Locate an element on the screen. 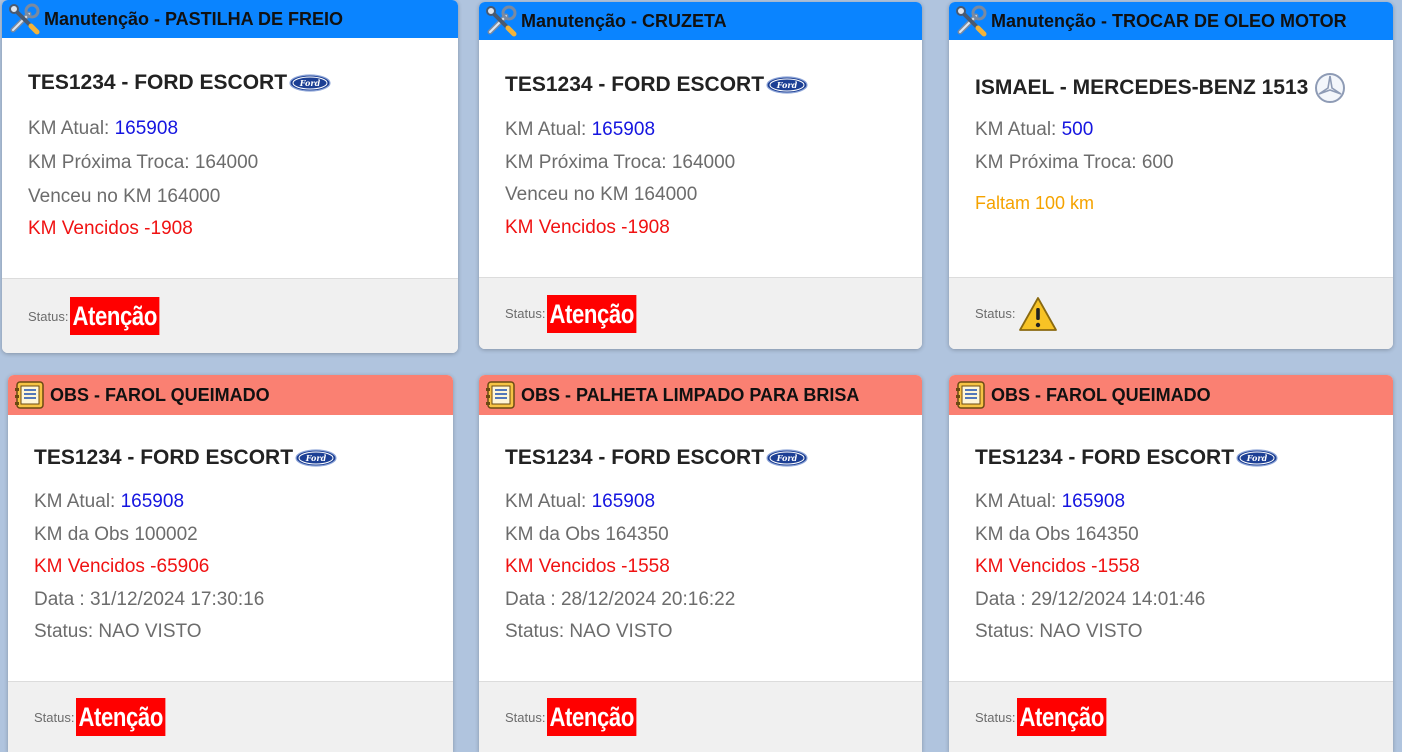  mercedes-logo-icon is located at coordinates (1330, 88).